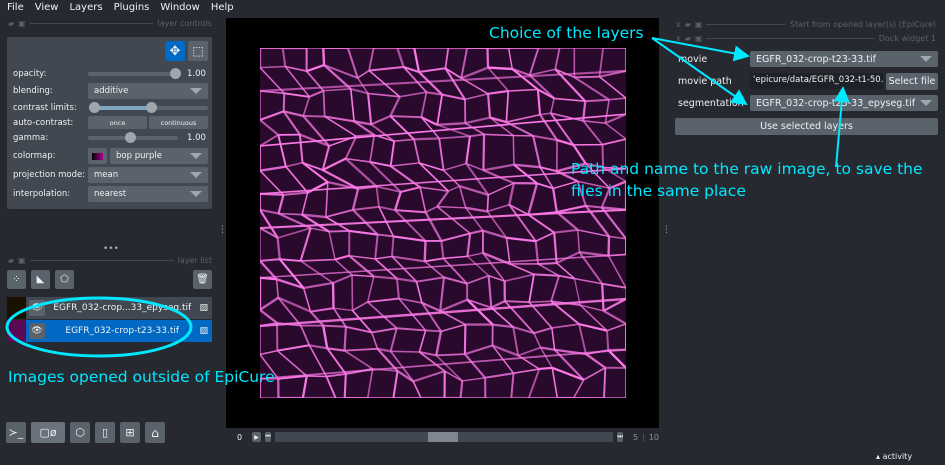 The image size is (945, 465). Describe the element at coordinates (117, 122) in the screenshot. I see `once-button: once` at that location.